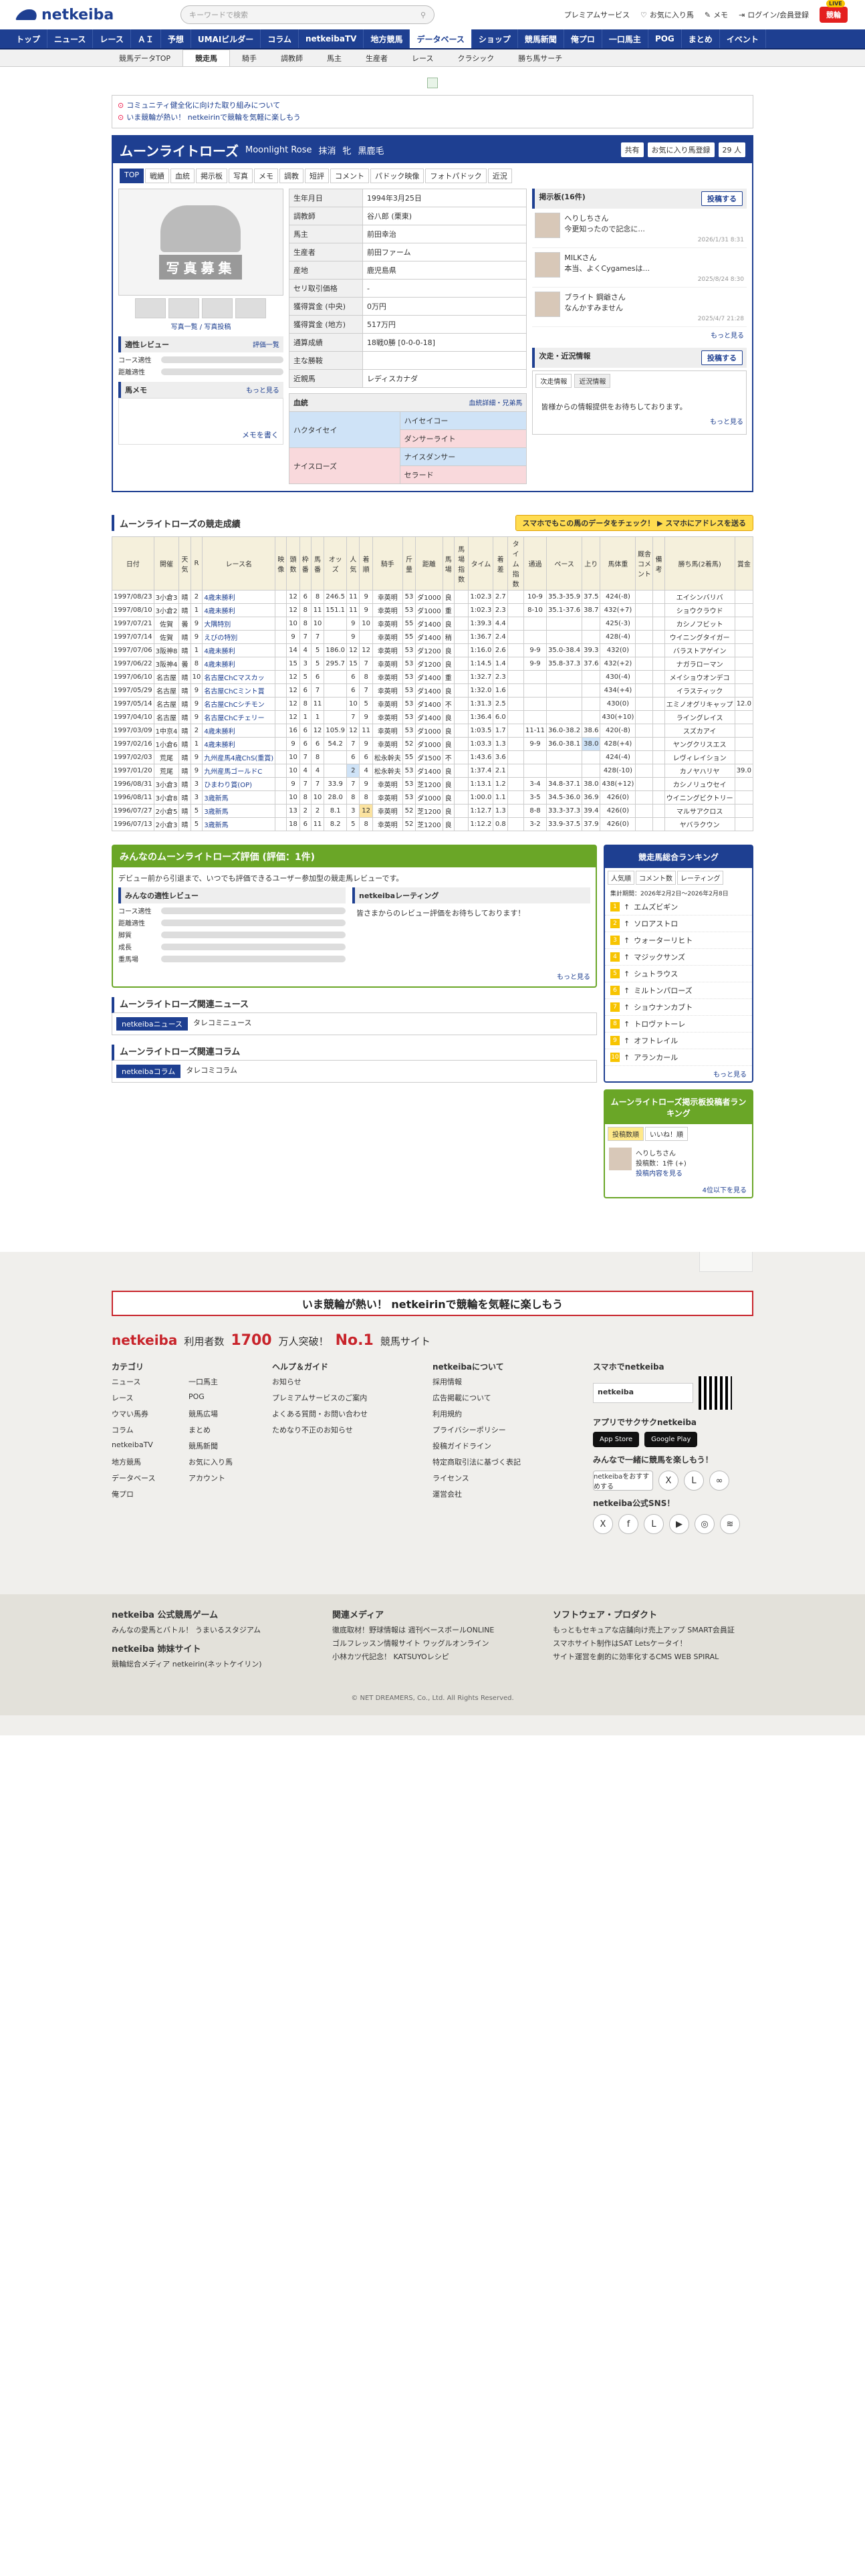 The height and width of the screenshot is (2576, 865). I want to click on ranking-name: ショウナンカブト, so click(663, 1007).